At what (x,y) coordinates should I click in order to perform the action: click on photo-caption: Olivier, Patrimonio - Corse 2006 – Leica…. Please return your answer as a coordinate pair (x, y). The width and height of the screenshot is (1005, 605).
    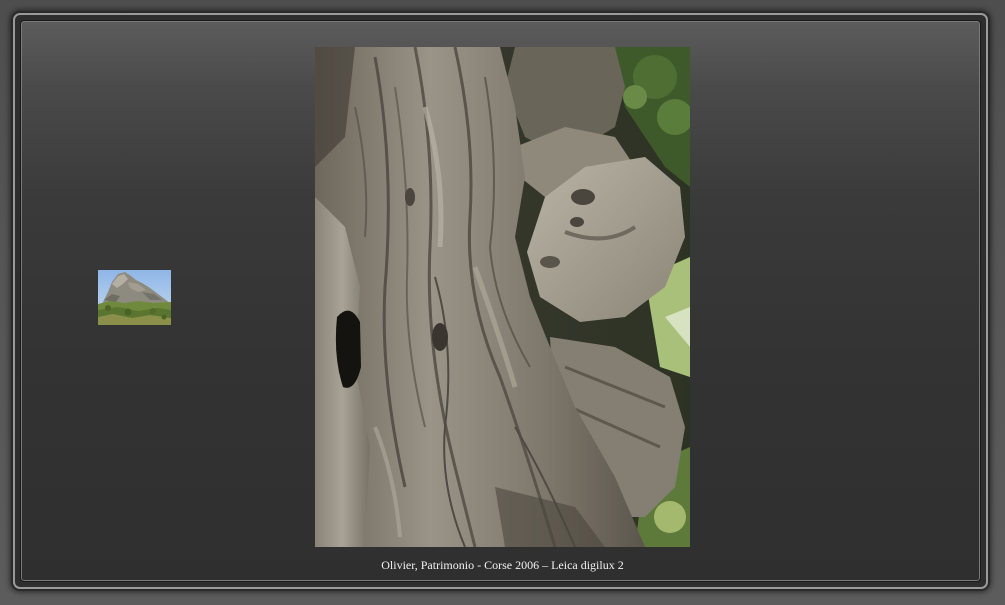
    Looking at the image, I should click on (502, 565).